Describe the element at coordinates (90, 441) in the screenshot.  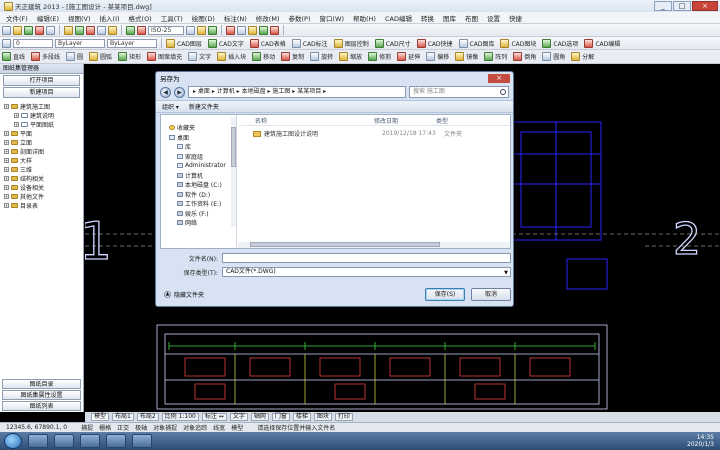
I see `taskbar-media-icon` at that location.